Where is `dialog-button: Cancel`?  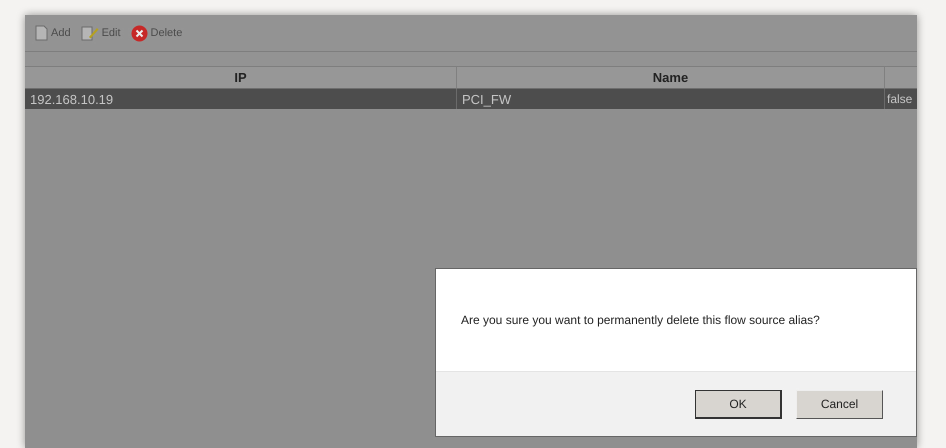 dialog-button: Cancel is located at coordinates (839, 404).